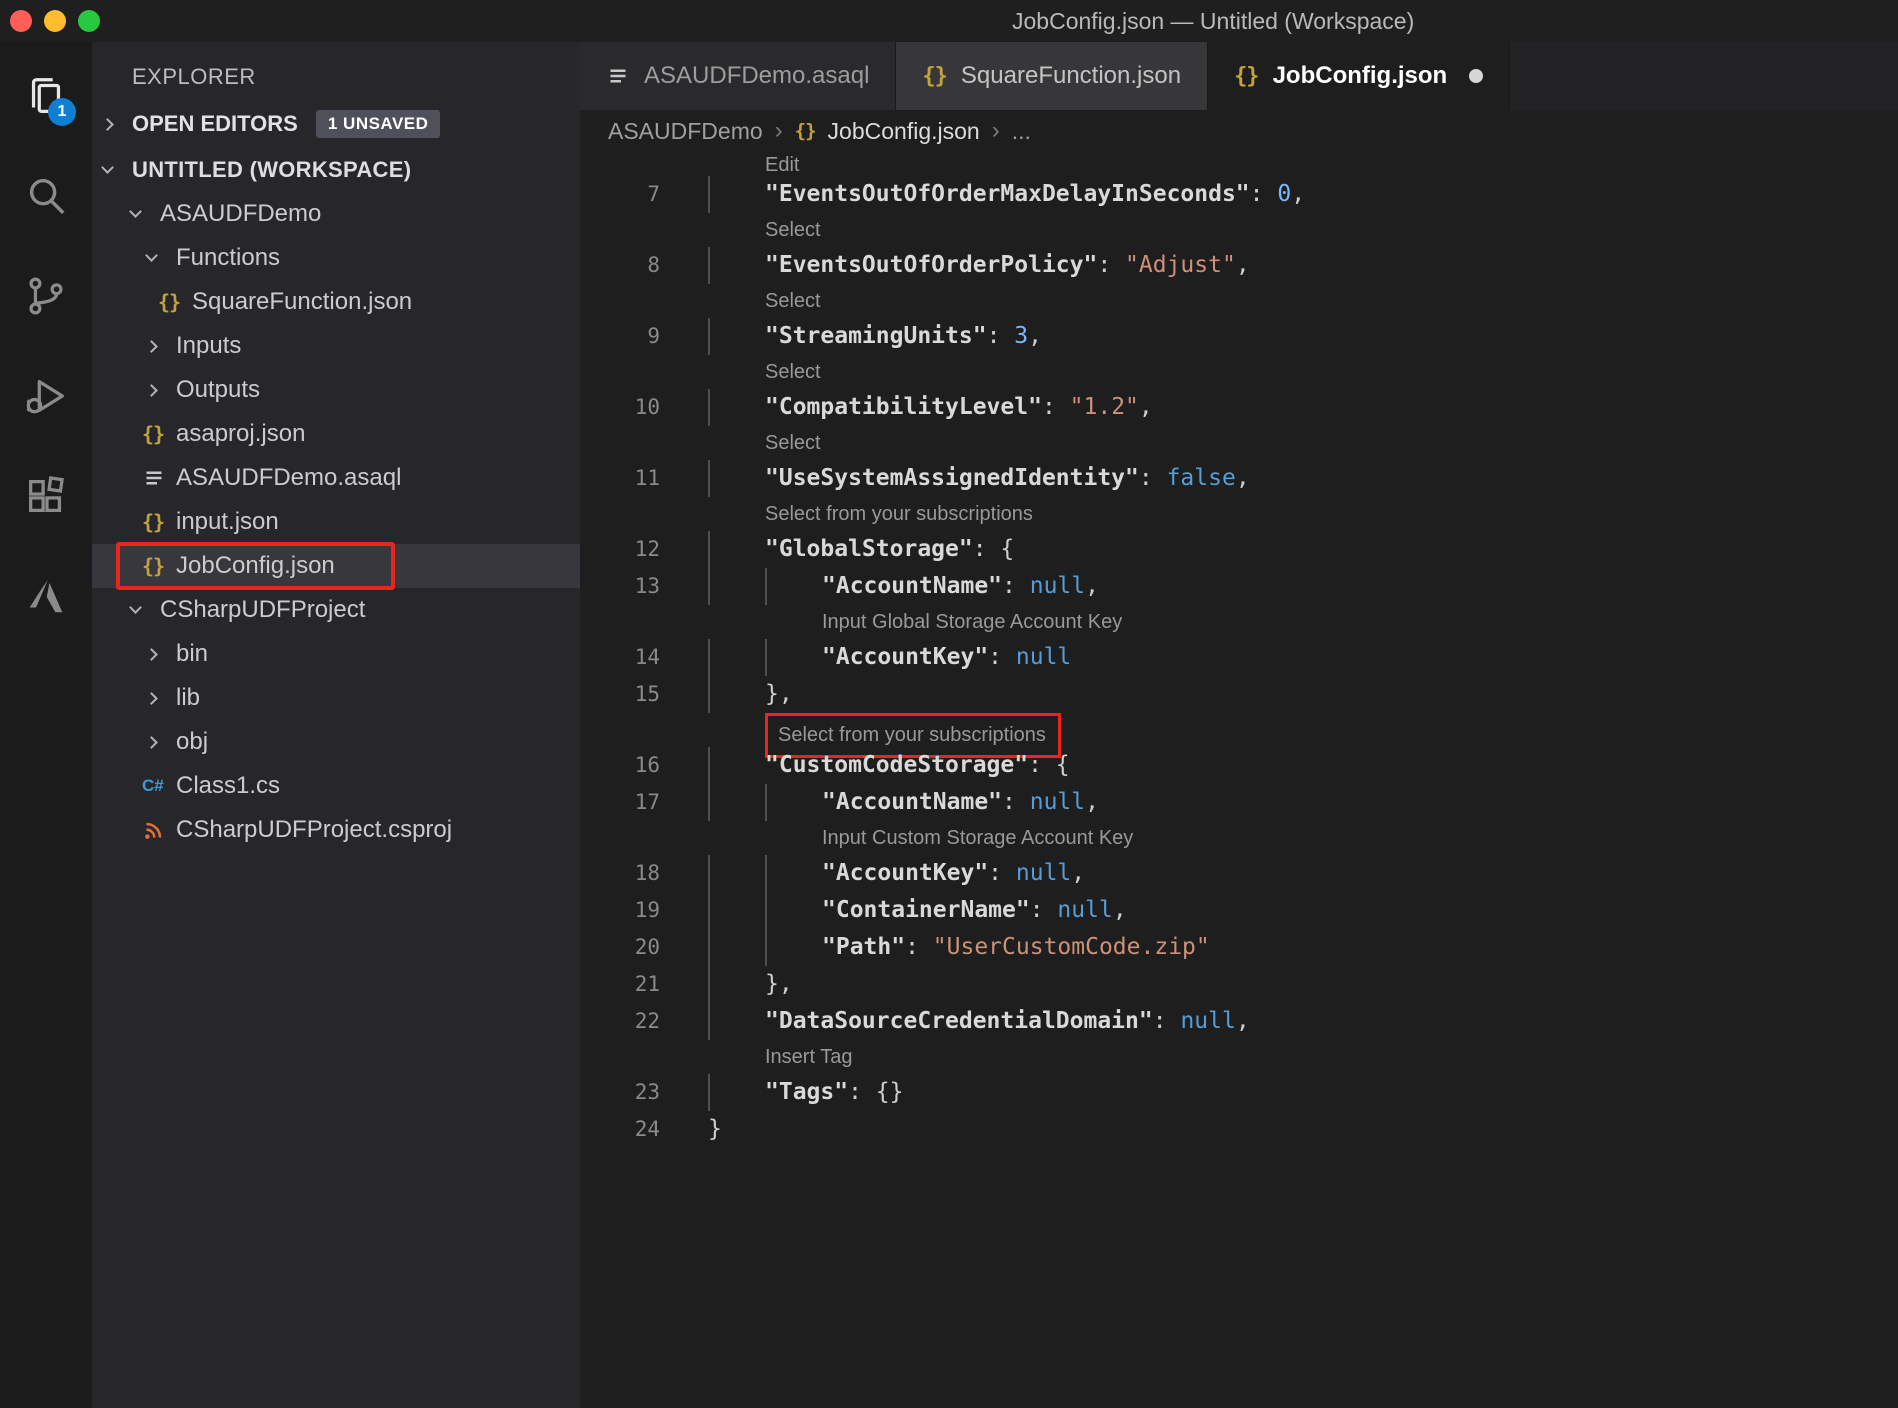 This screenshot has width=1898, height=1408. What do you see at coordinates (1239, 694) in the screenshot?
I see `code-line-15: 15},` at bounding box center [1239, 694].